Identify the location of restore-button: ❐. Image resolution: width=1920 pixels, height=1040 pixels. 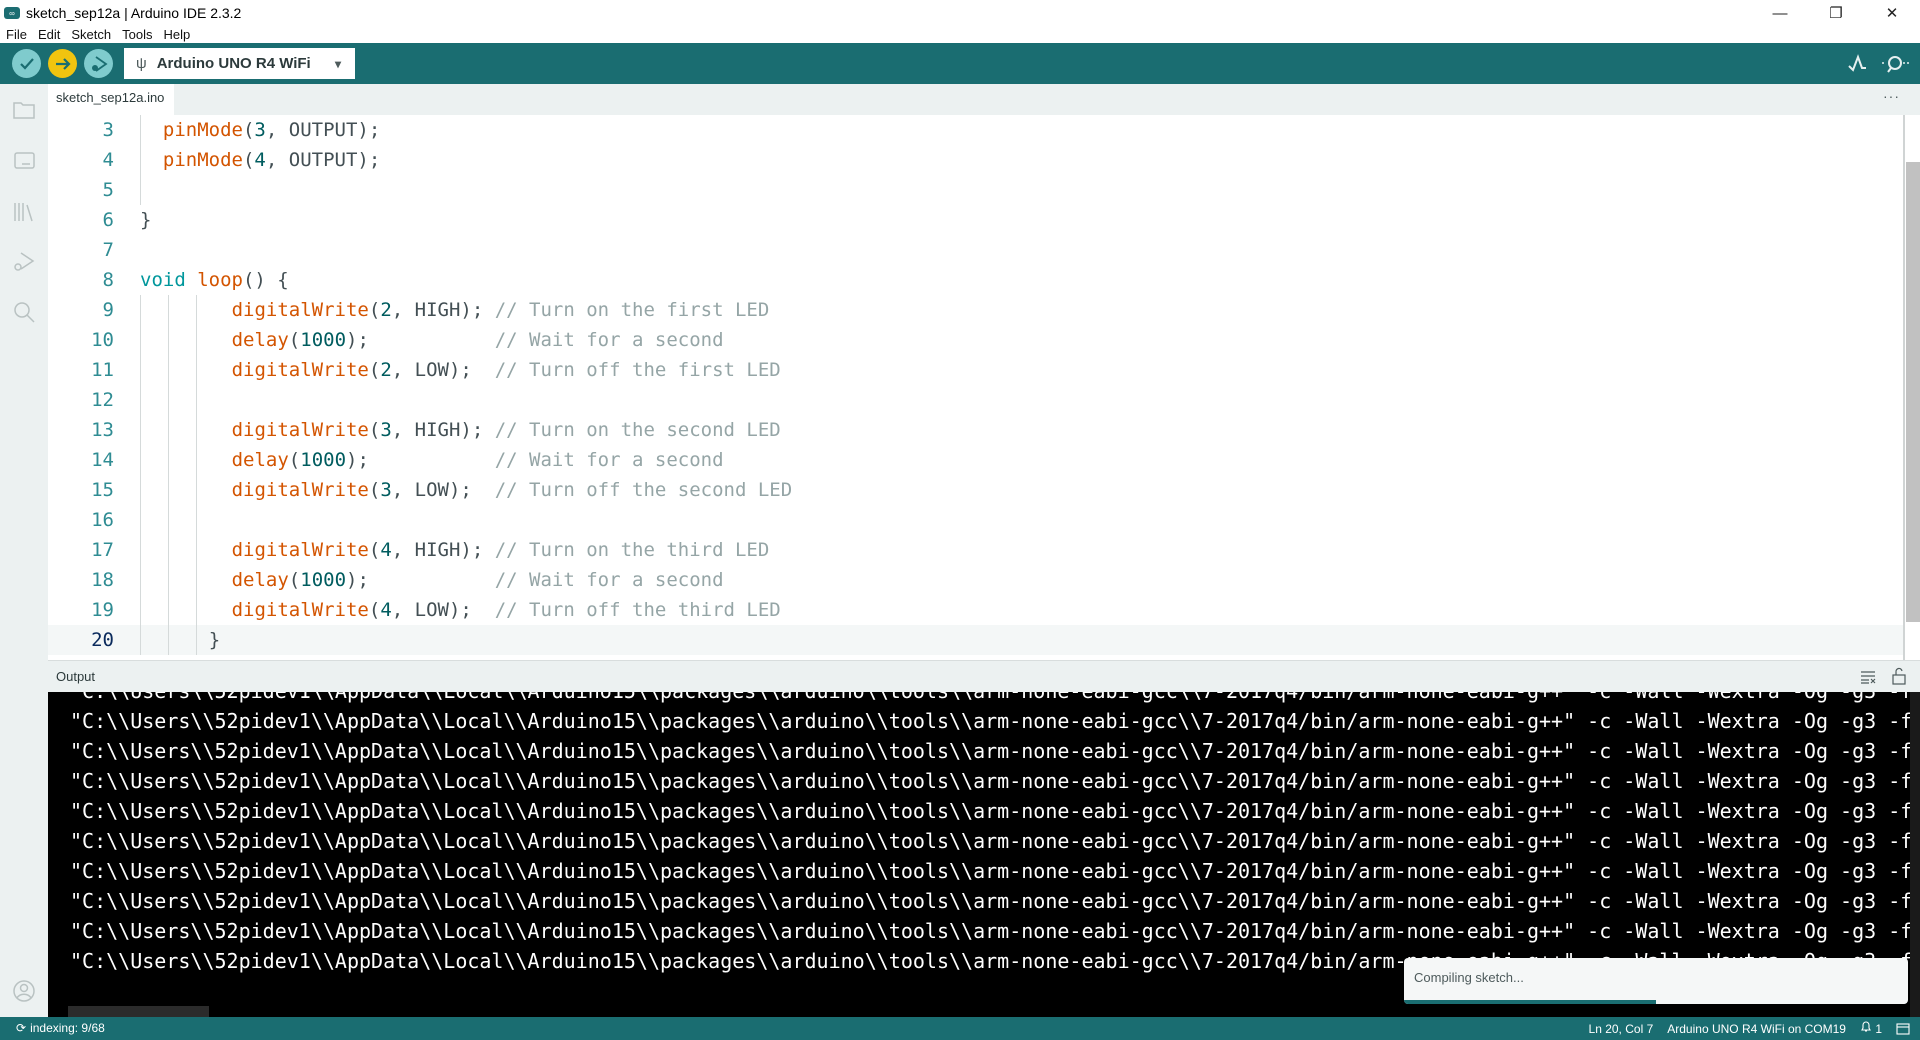
(1836, 13).